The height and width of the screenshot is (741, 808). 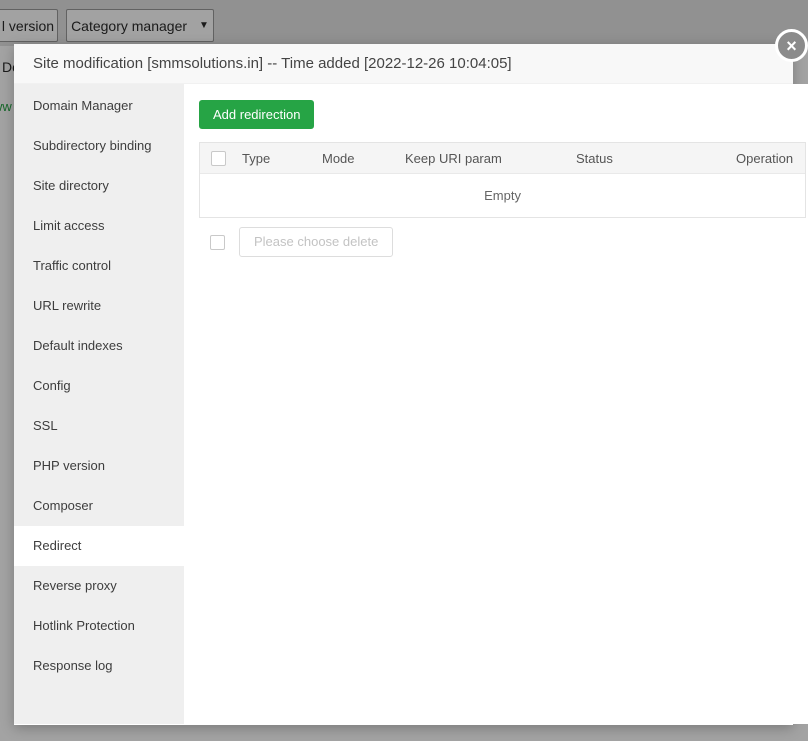 What do you see at coordinates (217, 242) in the screenshot?
I see `select-all-footer-checkbox` at bounding box center [217, 242].